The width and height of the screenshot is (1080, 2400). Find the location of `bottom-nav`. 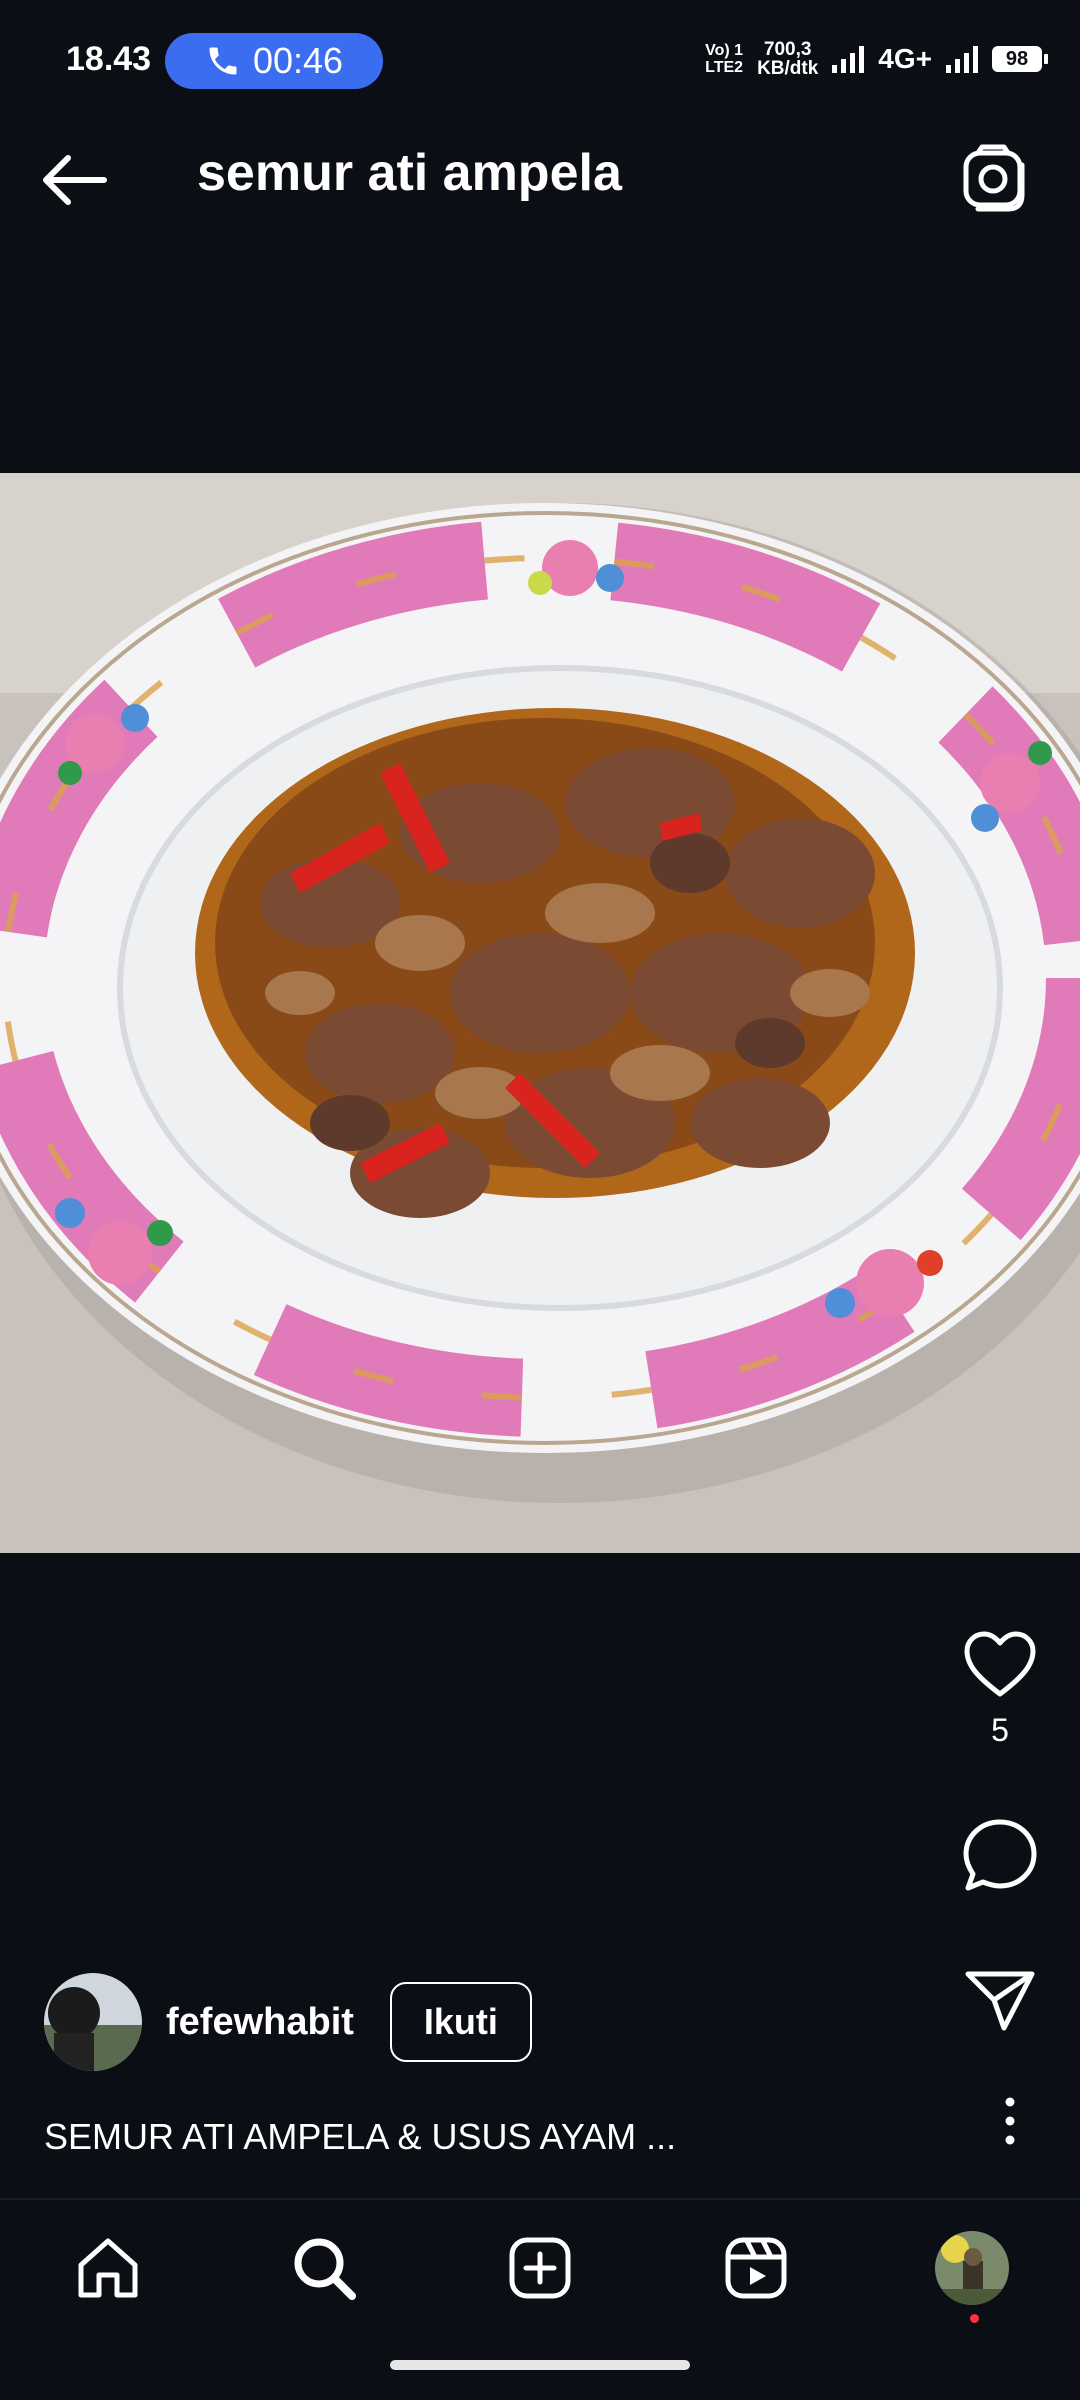

bottom-nav is located at coordinates (540, 2267).